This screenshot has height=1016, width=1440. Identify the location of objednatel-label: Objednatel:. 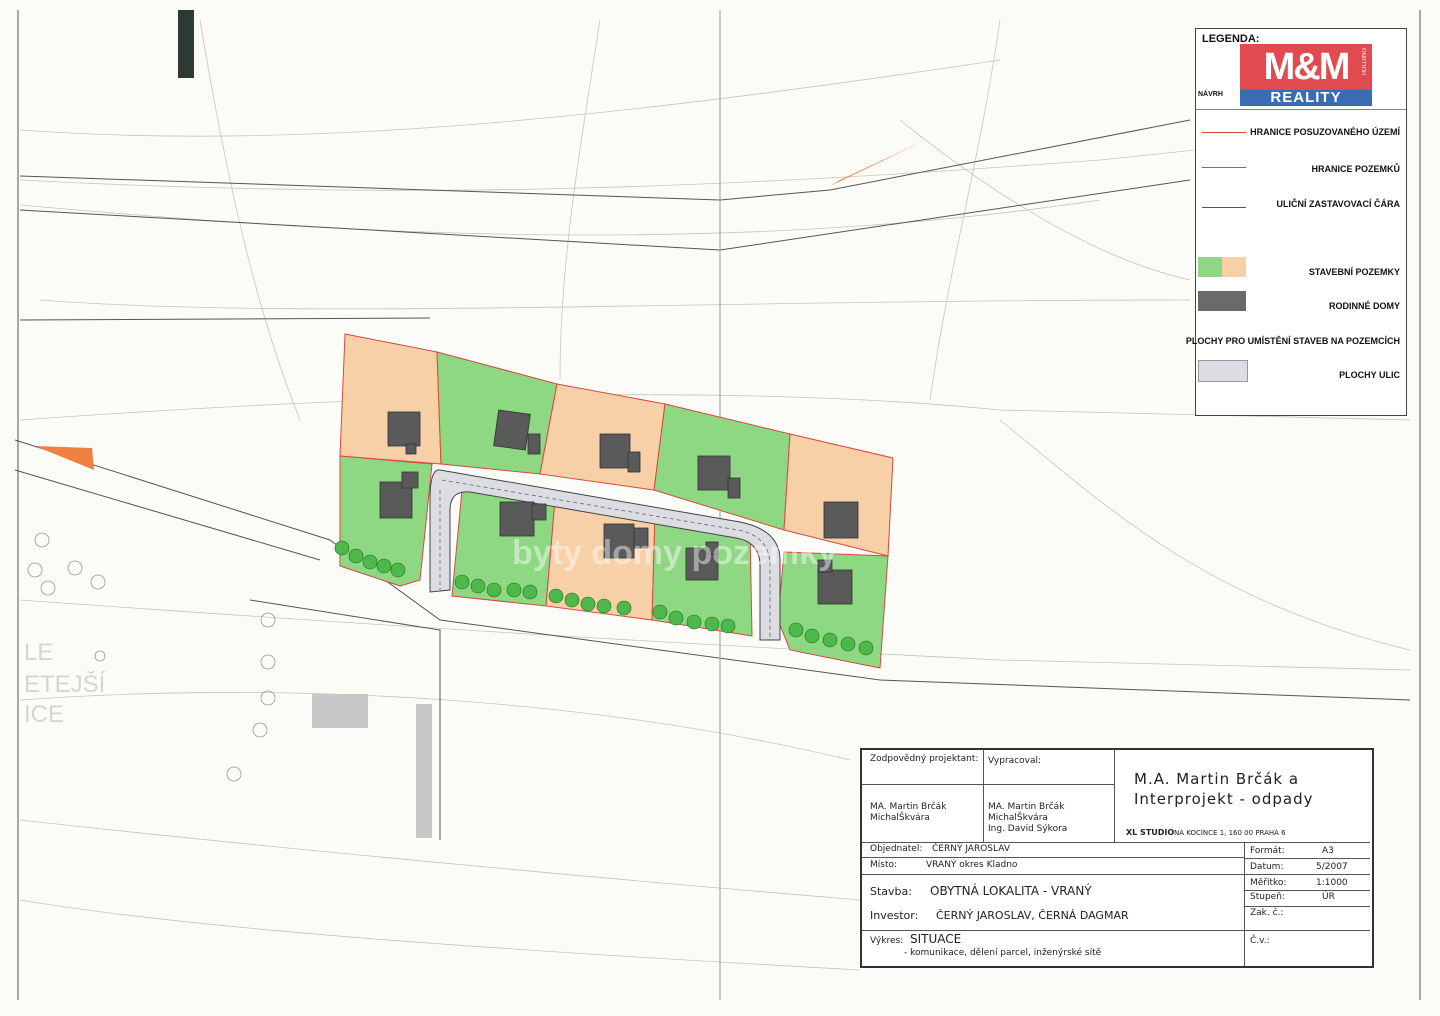
(896, 849).